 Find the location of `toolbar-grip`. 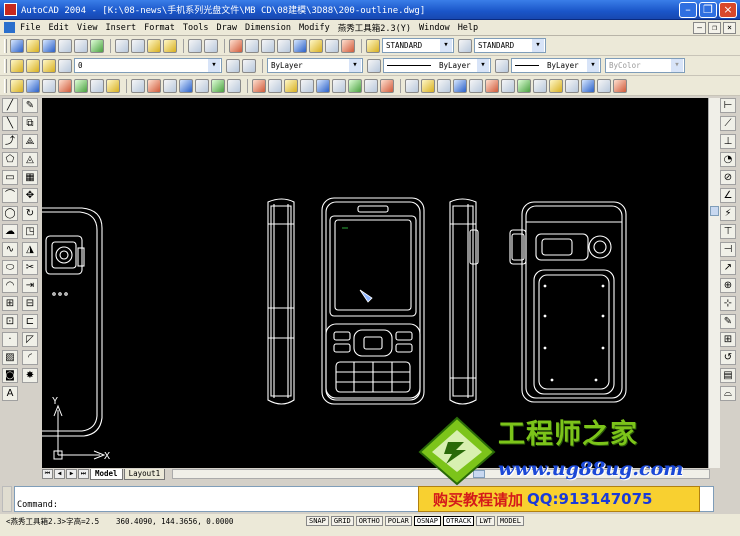

toolbar-grip is located at coordinates (5, 45).